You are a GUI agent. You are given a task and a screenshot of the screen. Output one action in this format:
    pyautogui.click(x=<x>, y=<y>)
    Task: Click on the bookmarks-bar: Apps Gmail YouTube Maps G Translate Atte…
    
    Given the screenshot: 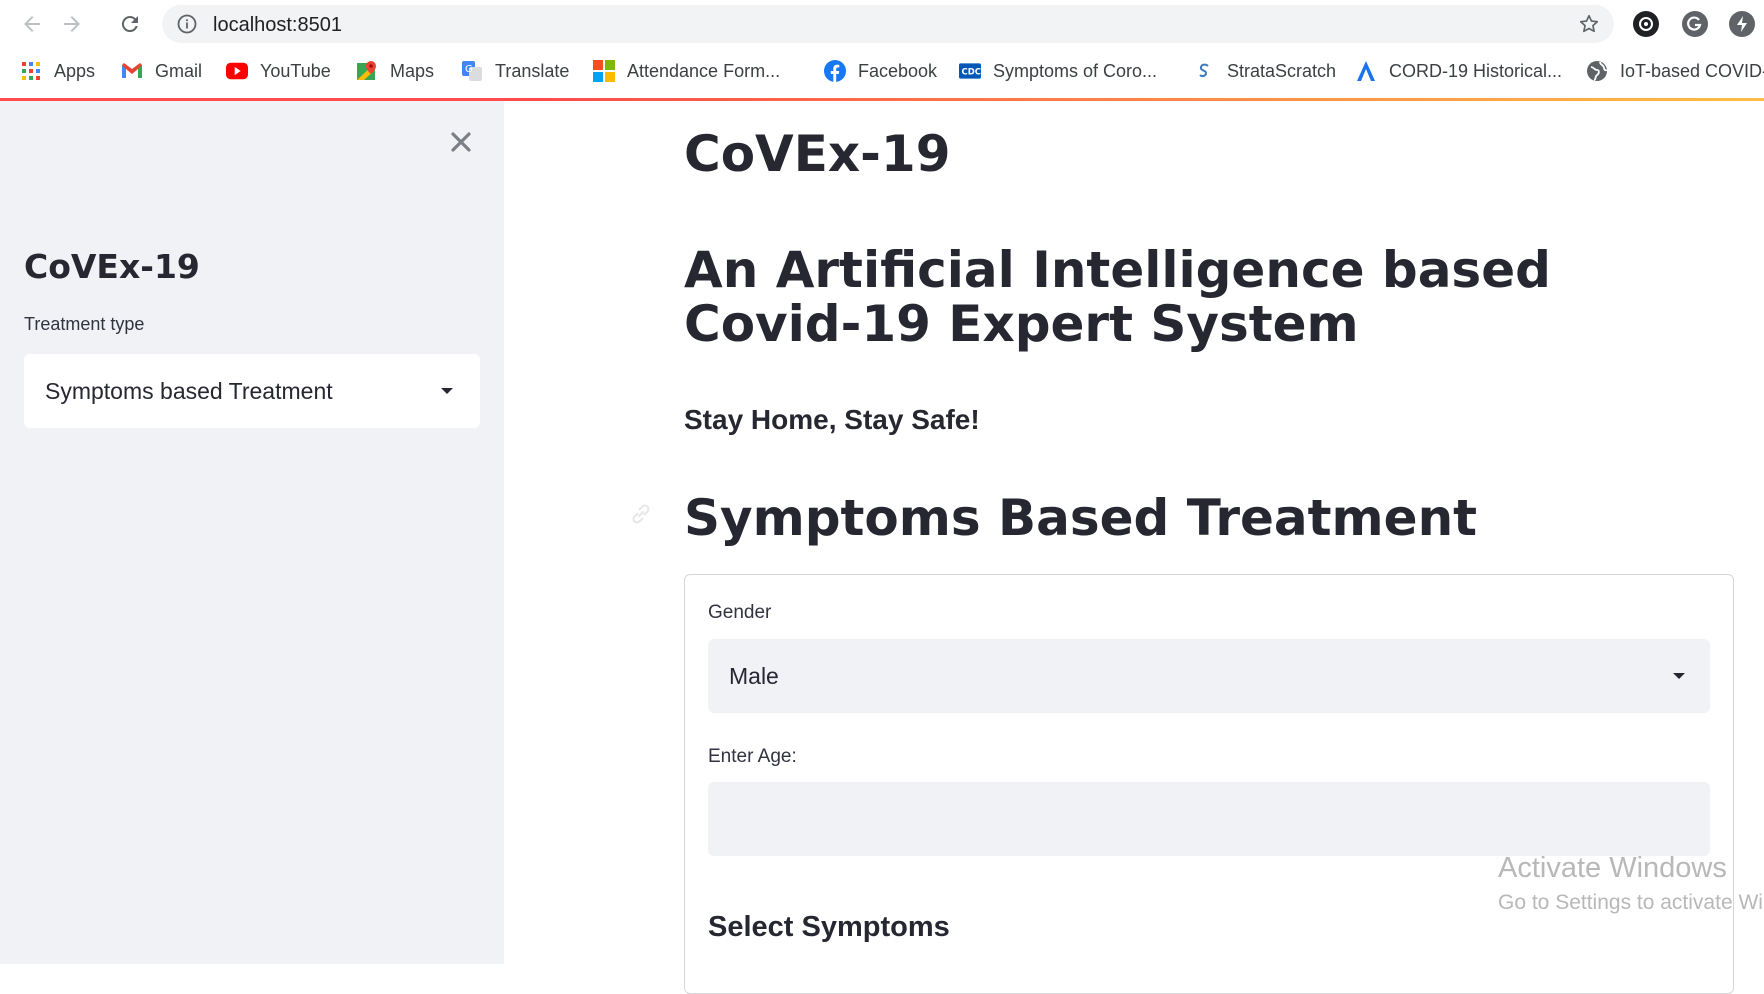 What is the action you would take?
    pyautogui.click(x=882, y=71)
    